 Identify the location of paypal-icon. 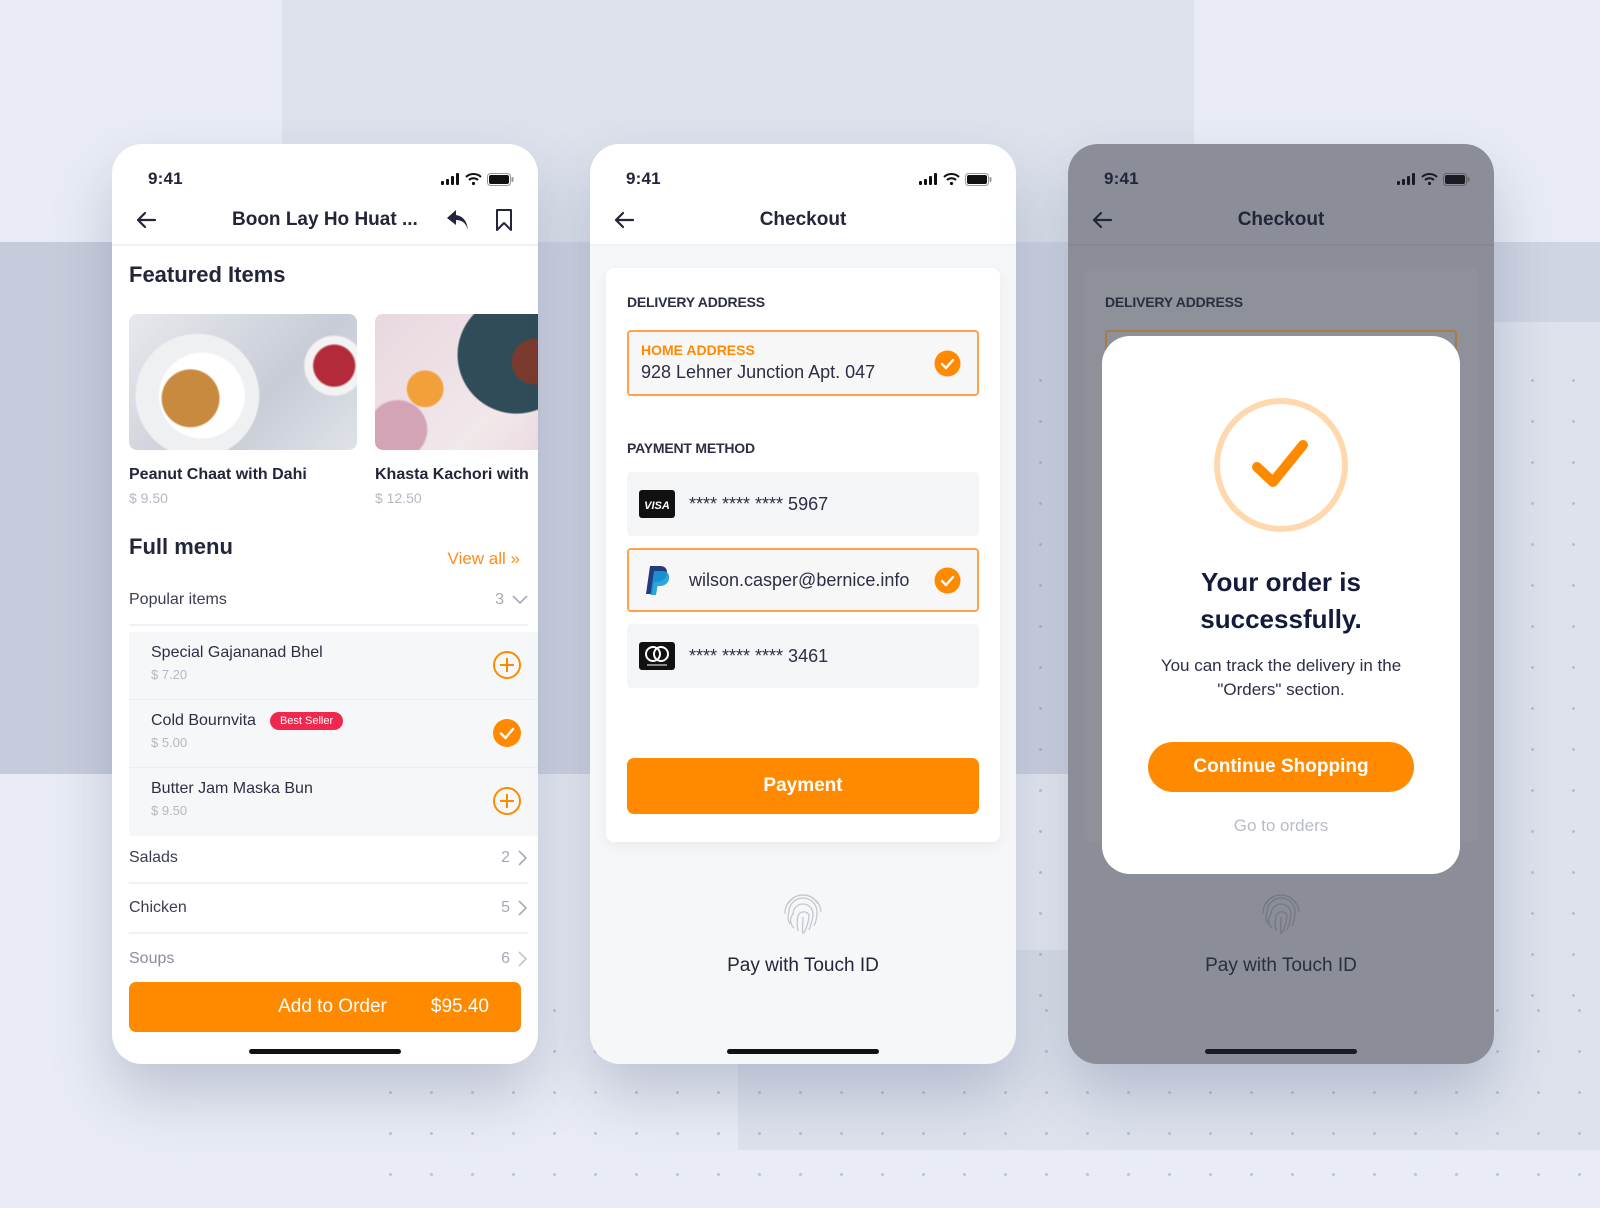
(658, 580).